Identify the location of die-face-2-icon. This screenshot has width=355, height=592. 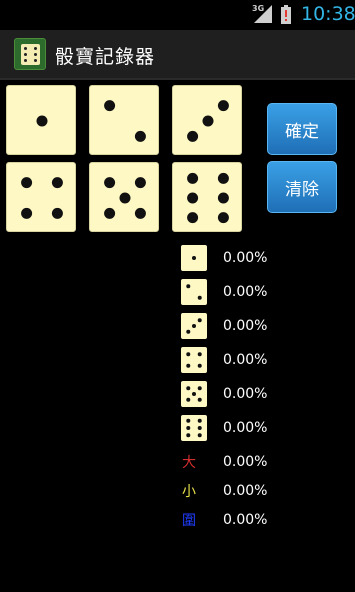
(125, 121).